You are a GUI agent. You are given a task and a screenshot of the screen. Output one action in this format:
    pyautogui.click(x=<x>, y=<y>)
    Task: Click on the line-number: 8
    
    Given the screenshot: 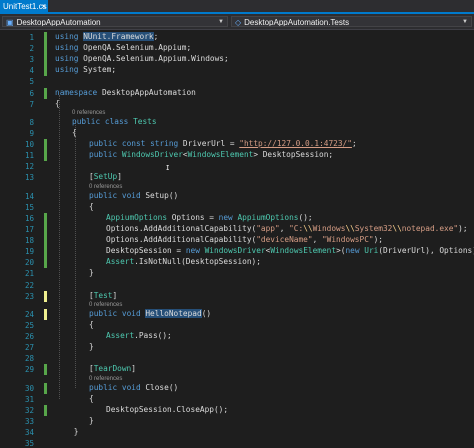 What is the action you would take?
    pyautogui.click(x=31, y=122)
    